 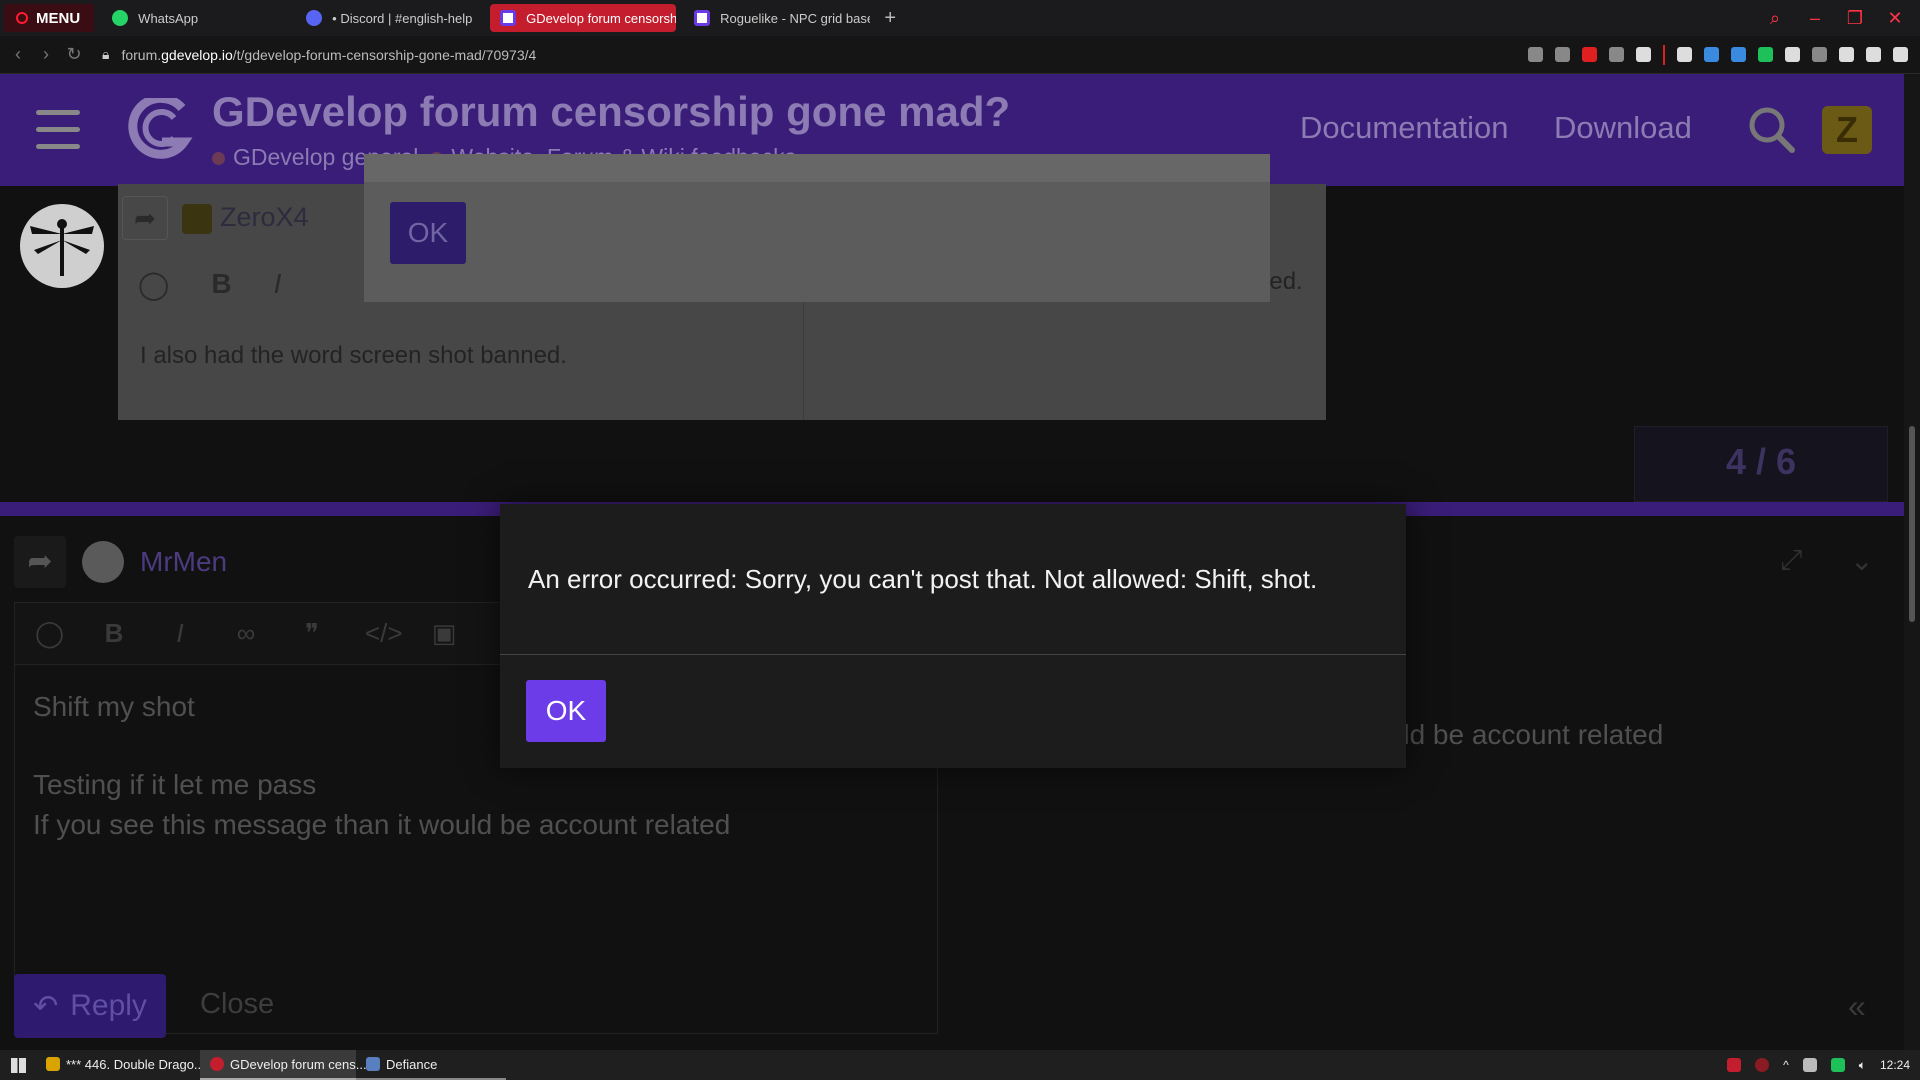 I want to click on share-icon: ➦, so click(x=145, y=218).